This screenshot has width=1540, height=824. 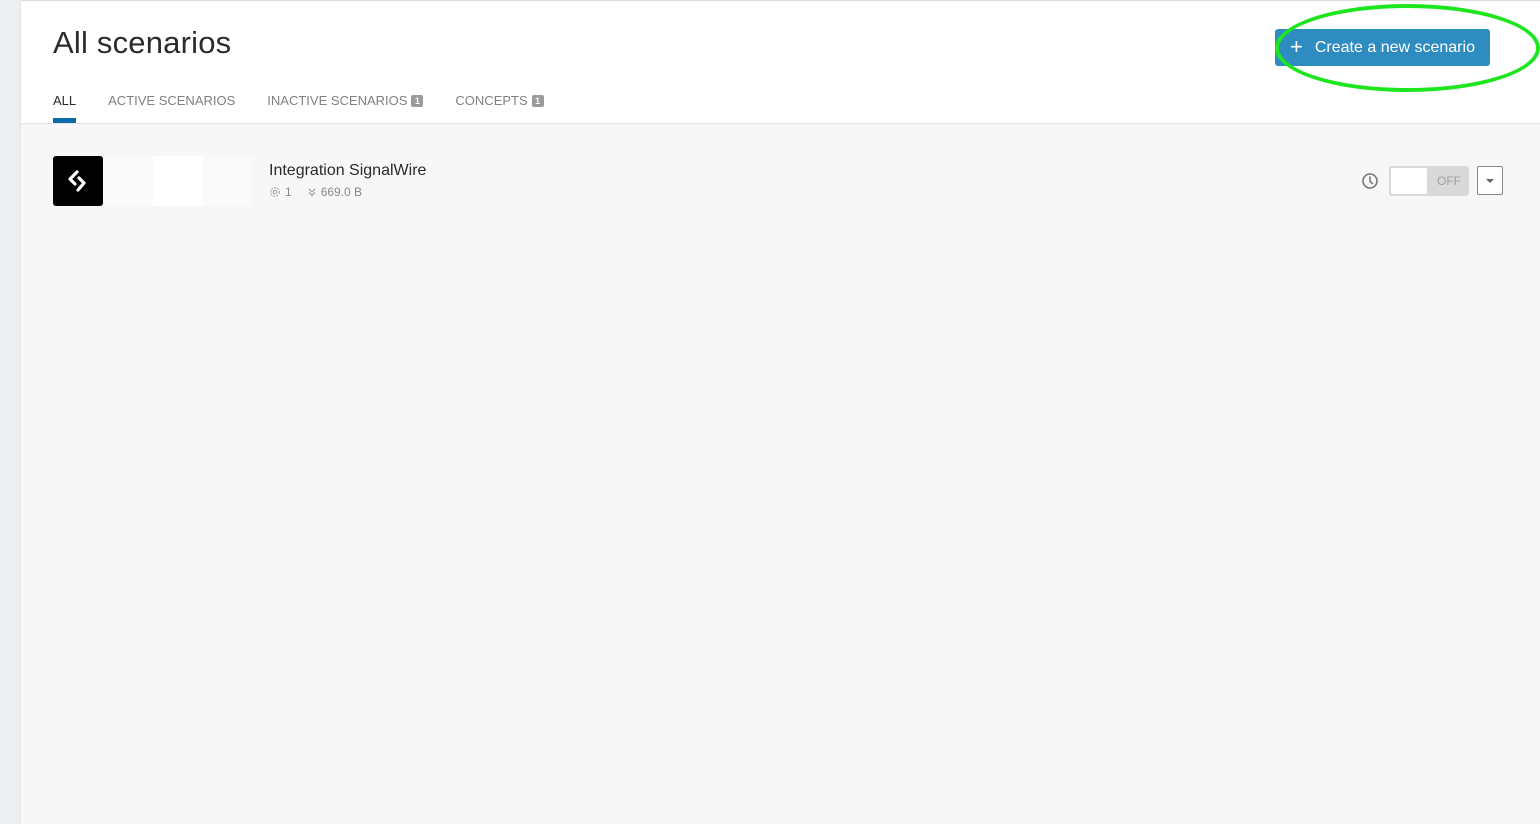 I want to click on scenario-name: Integration SignalWire, so click(x=347, y=171).